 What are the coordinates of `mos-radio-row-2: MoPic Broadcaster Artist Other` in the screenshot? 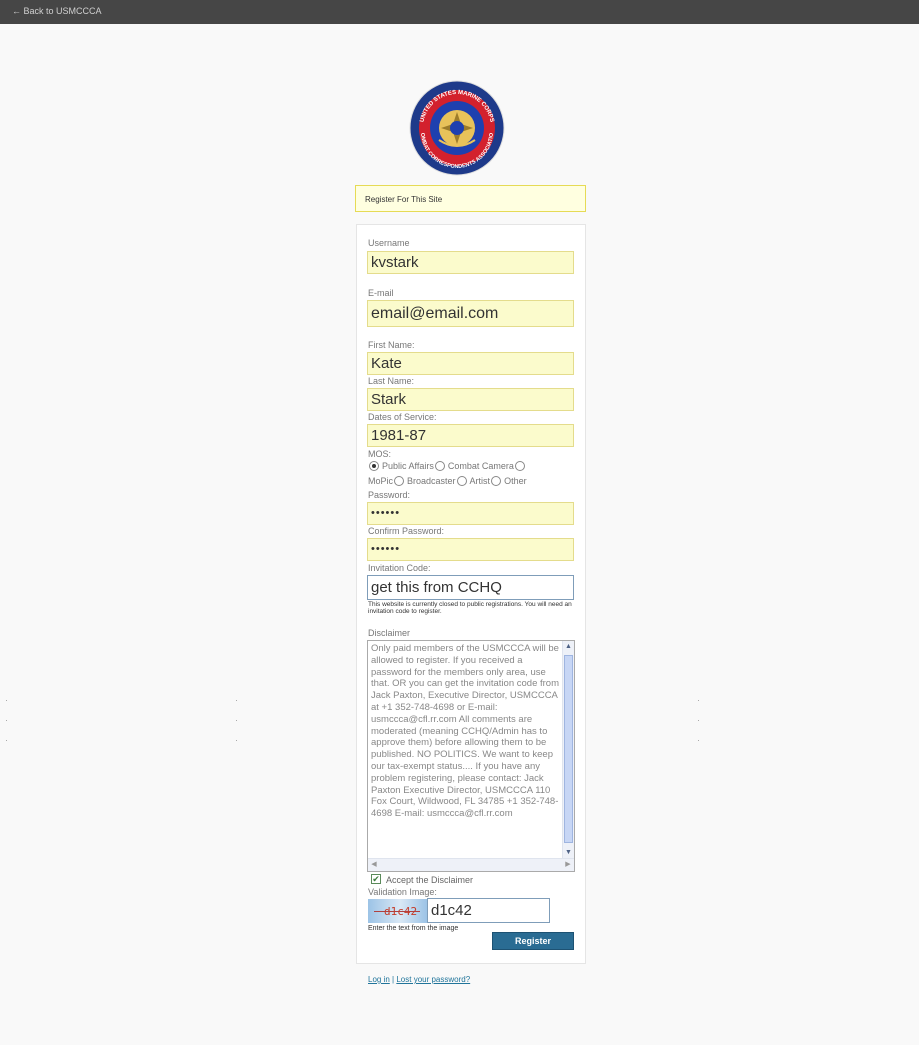 It's located at (447, 481).